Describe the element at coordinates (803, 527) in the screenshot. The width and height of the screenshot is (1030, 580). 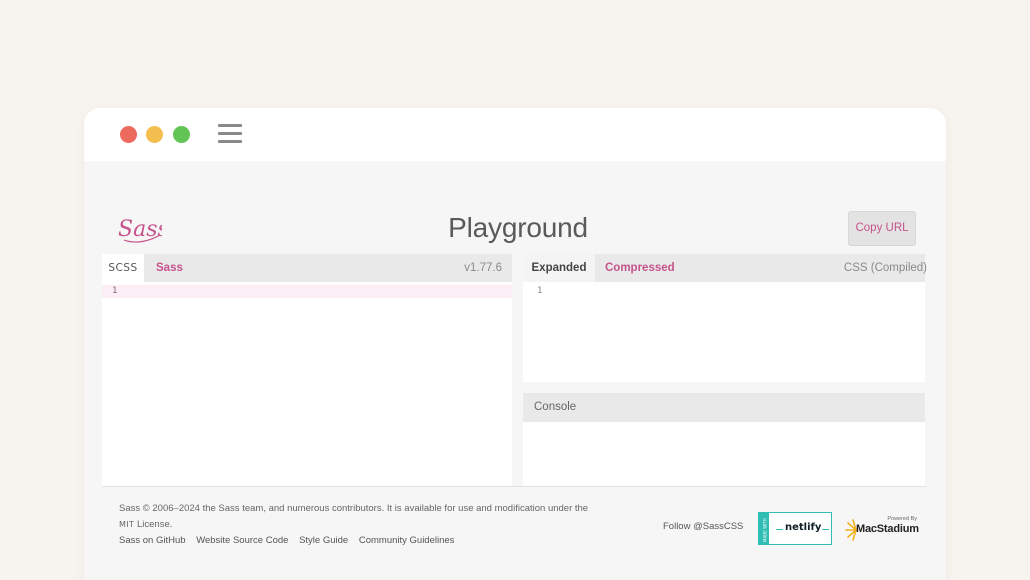
I see `netlify-label: netlify` at that location.